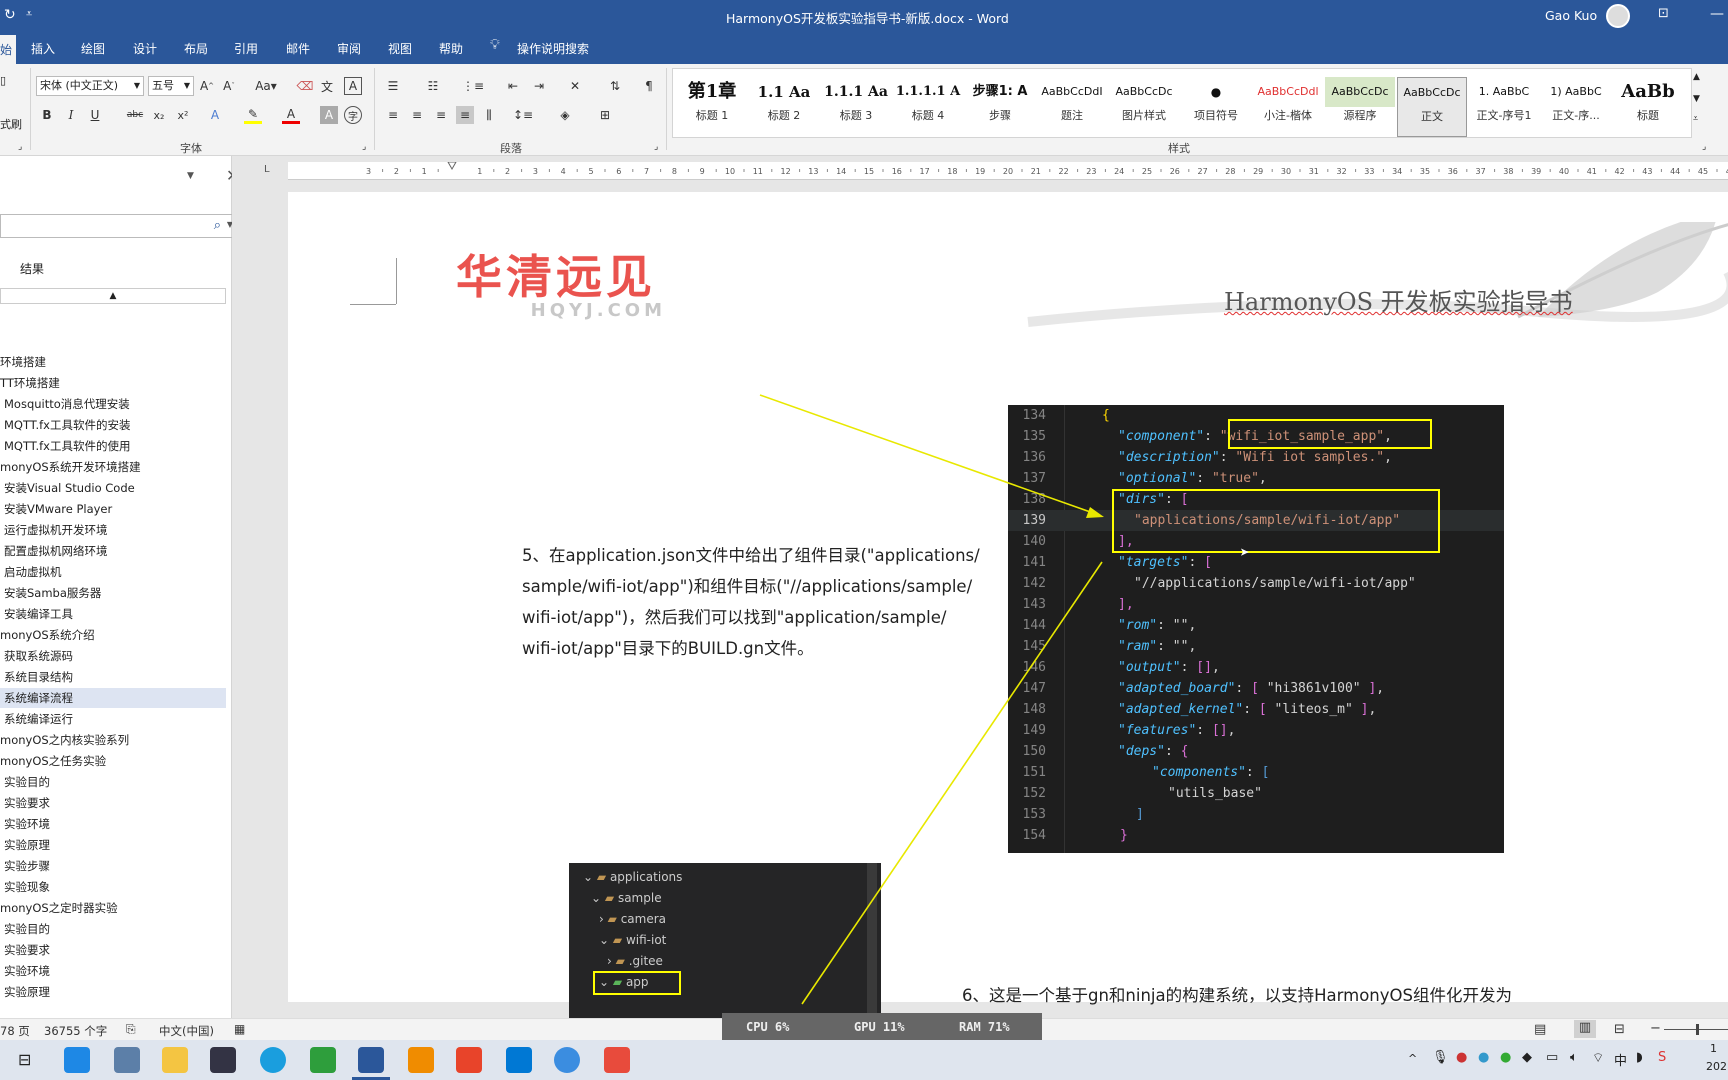  I want to click on style-title: AaBb 标题, so click(1648, 107).